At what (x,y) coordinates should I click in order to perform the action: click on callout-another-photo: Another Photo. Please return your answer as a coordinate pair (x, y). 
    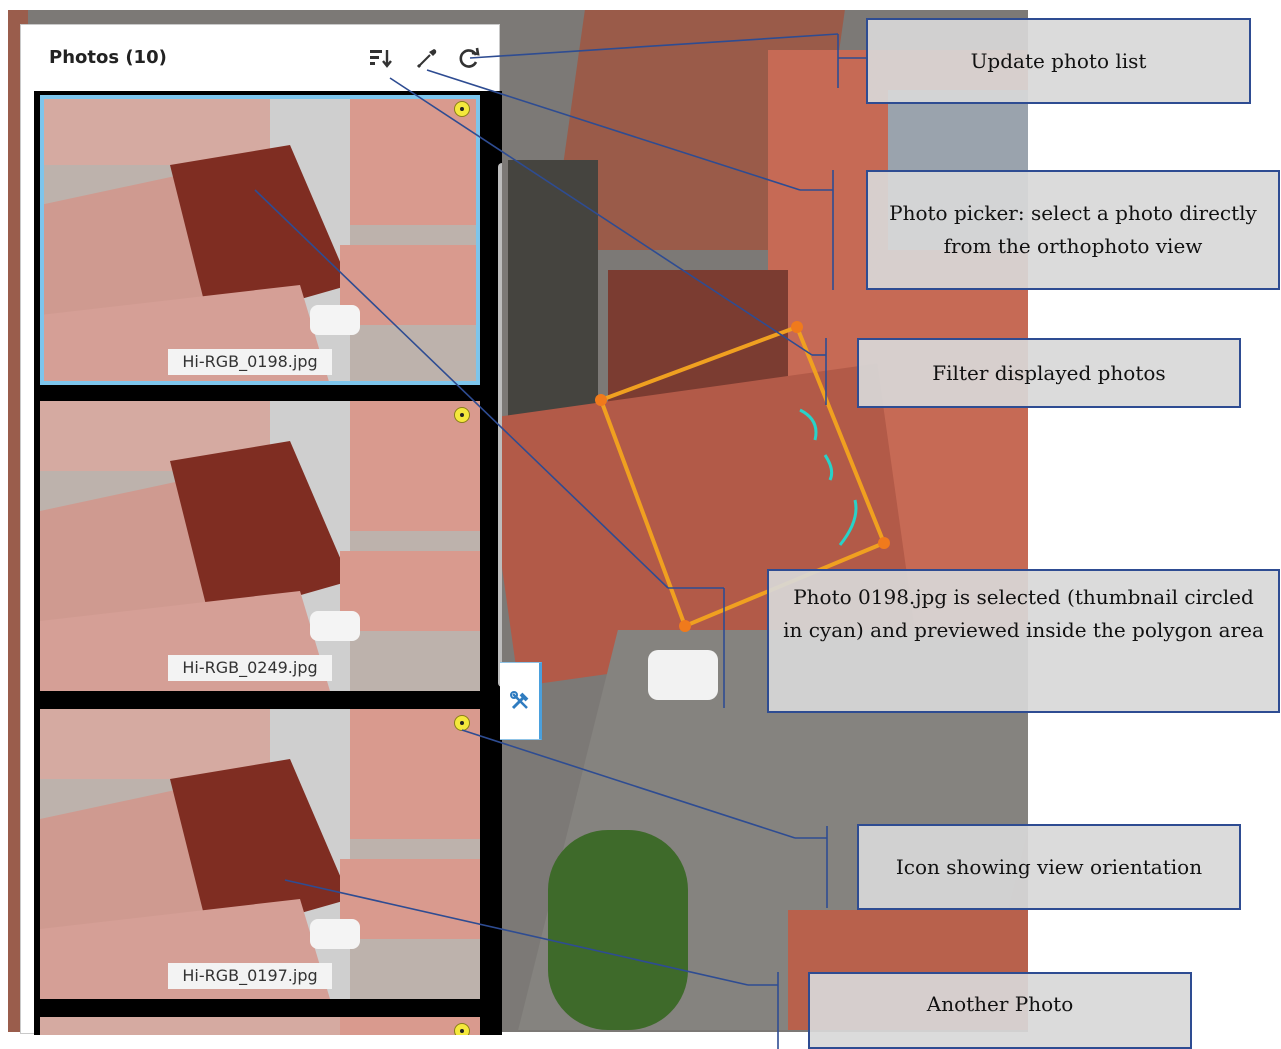
    Looking at the image, I should click on (1000, 1010).